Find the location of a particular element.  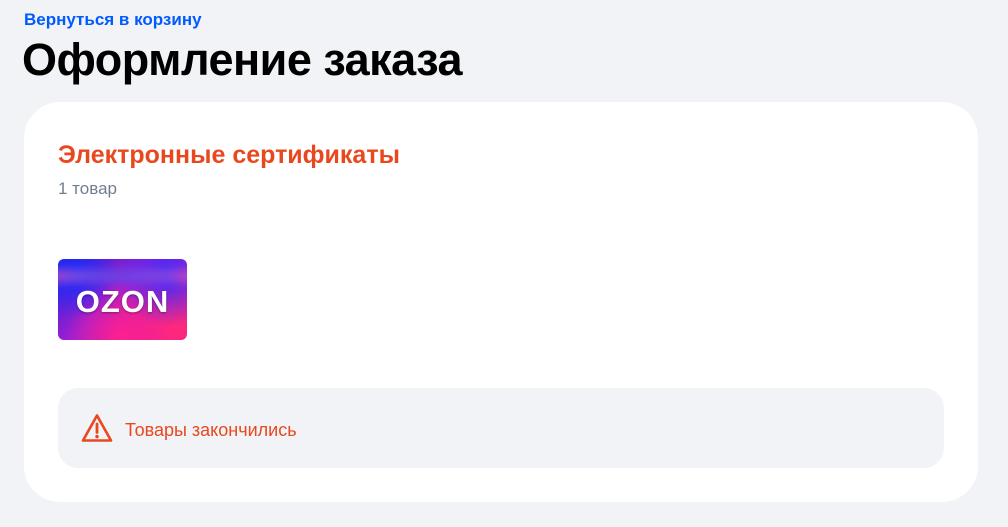

ozon-logo: OZON is located at coordinates (122, 301).